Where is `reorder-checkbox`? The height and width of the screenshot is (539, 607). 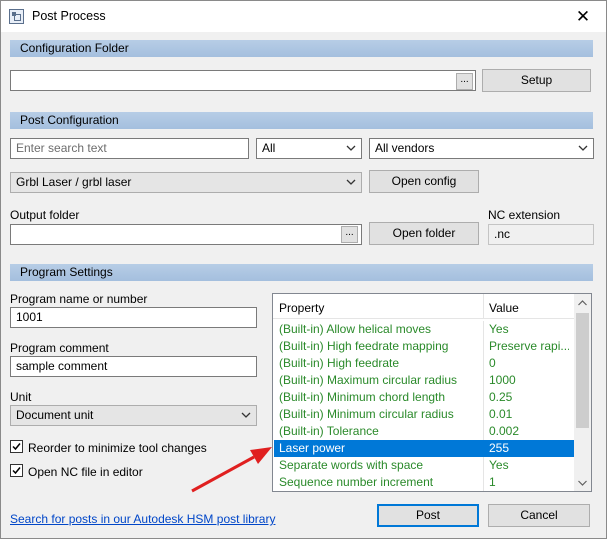 reorder-checkbox is located at coordinates (16, 446).